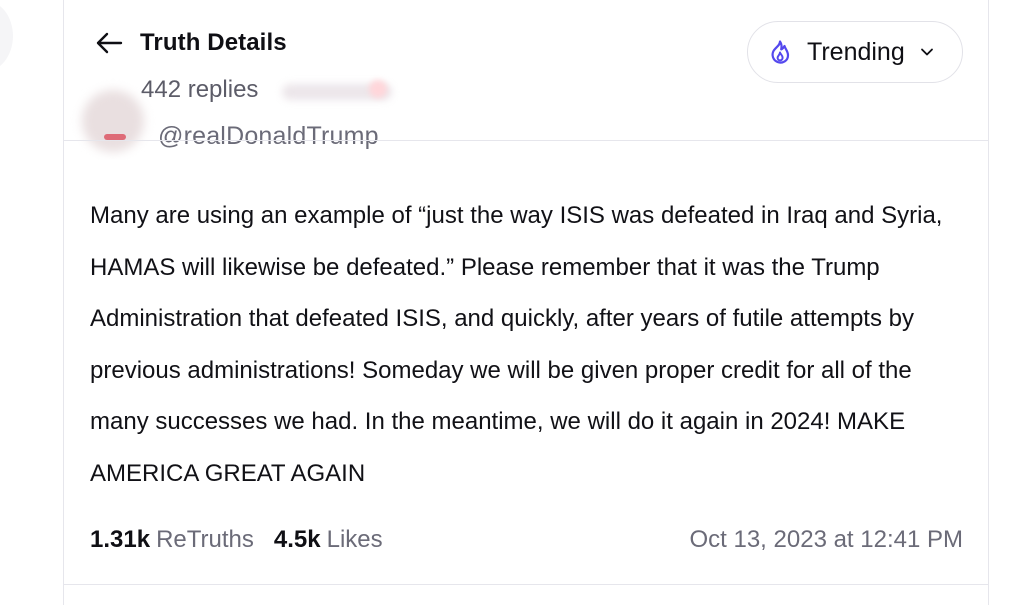 The width and height of the screenshot is (1023, 605). I want to click on likes-label: Likes, so click(355, 540).